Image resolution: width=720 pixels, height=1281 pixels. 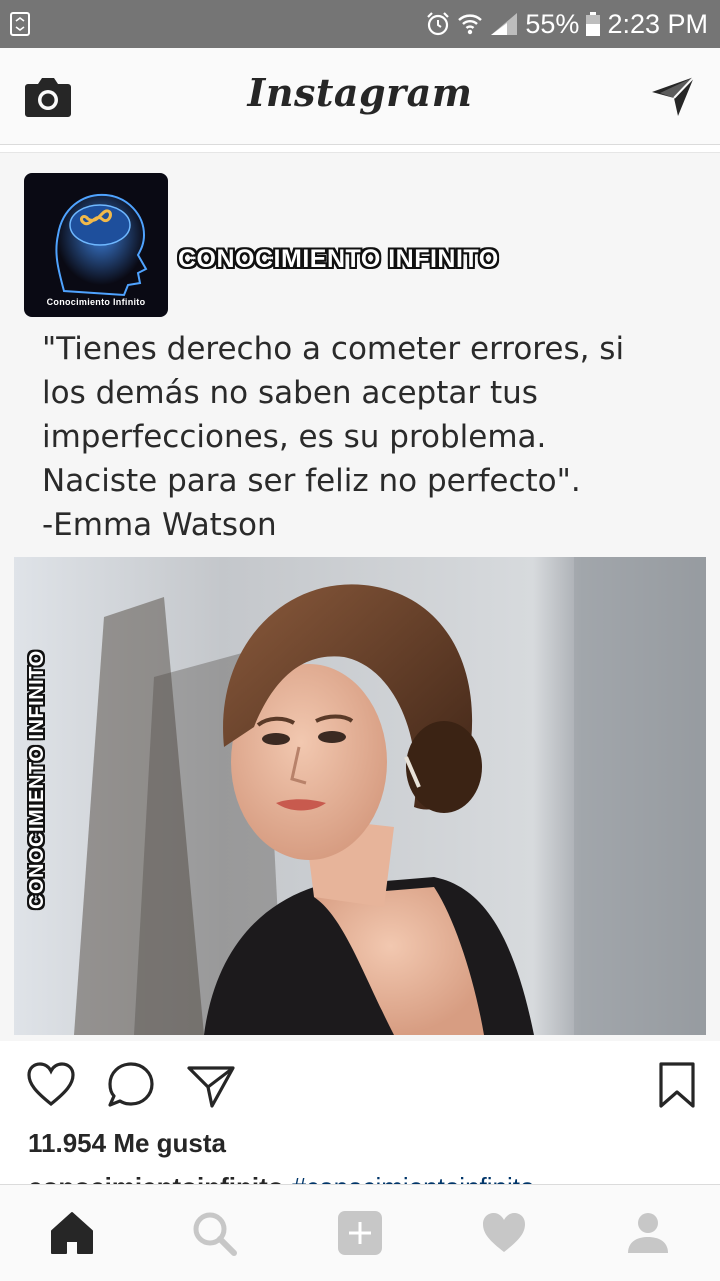 What do you see at coordinates (338, 259) in the screenshot?
I see `brand-name: Conocimiento Infinito` at bounding box center [338, 259].